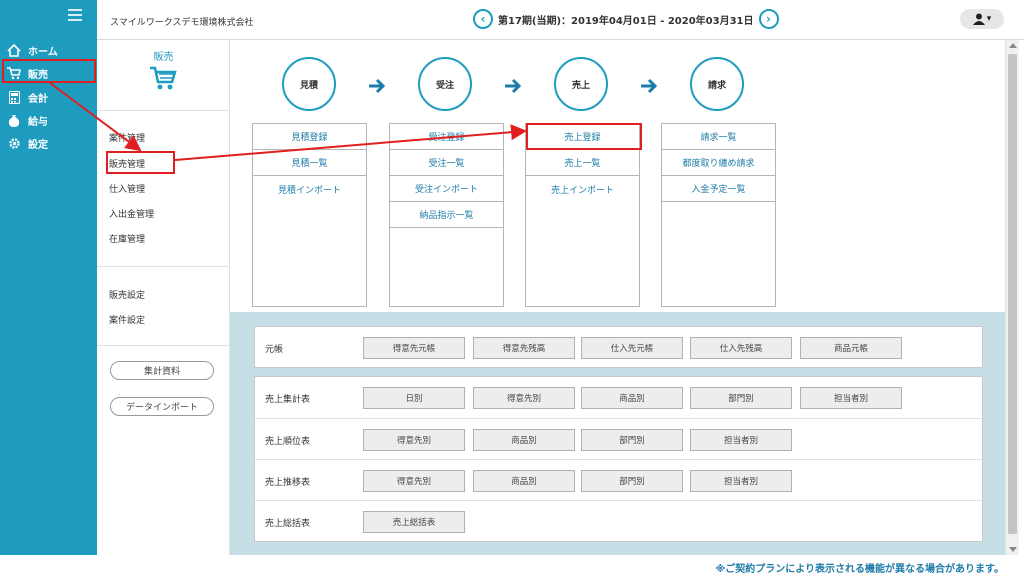 The width and height of the screenshot is (1024, 580). What do you see at coordinates (309, 215) in the screenshot?
I see `estimate-column: 見積登録 見積一覧 見積インポート` at bounding box center [309, 215].